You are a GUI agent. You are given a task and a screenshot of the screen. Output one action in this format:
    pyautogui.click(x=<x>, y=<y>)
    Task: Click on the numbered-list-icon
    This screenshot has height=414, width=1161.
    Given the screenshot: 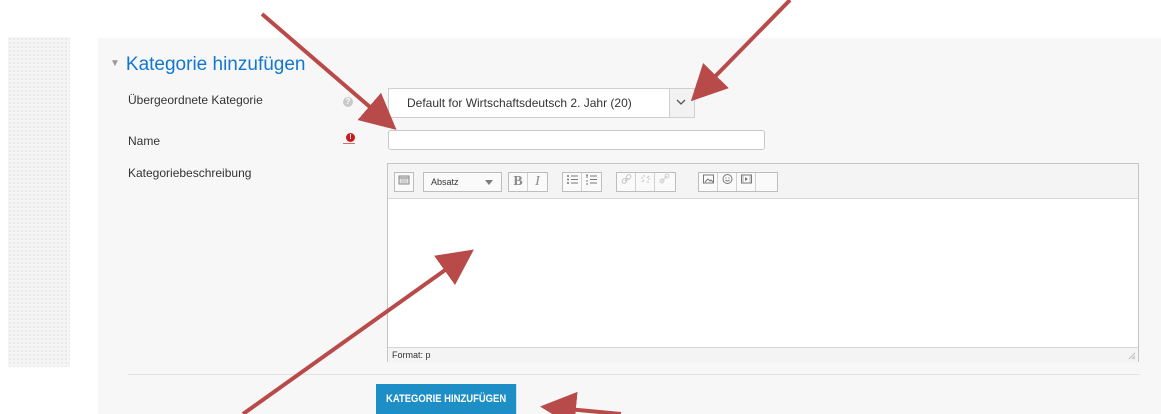 What is the action you would take?
    pyautogui.click(x=591, y=182)
    